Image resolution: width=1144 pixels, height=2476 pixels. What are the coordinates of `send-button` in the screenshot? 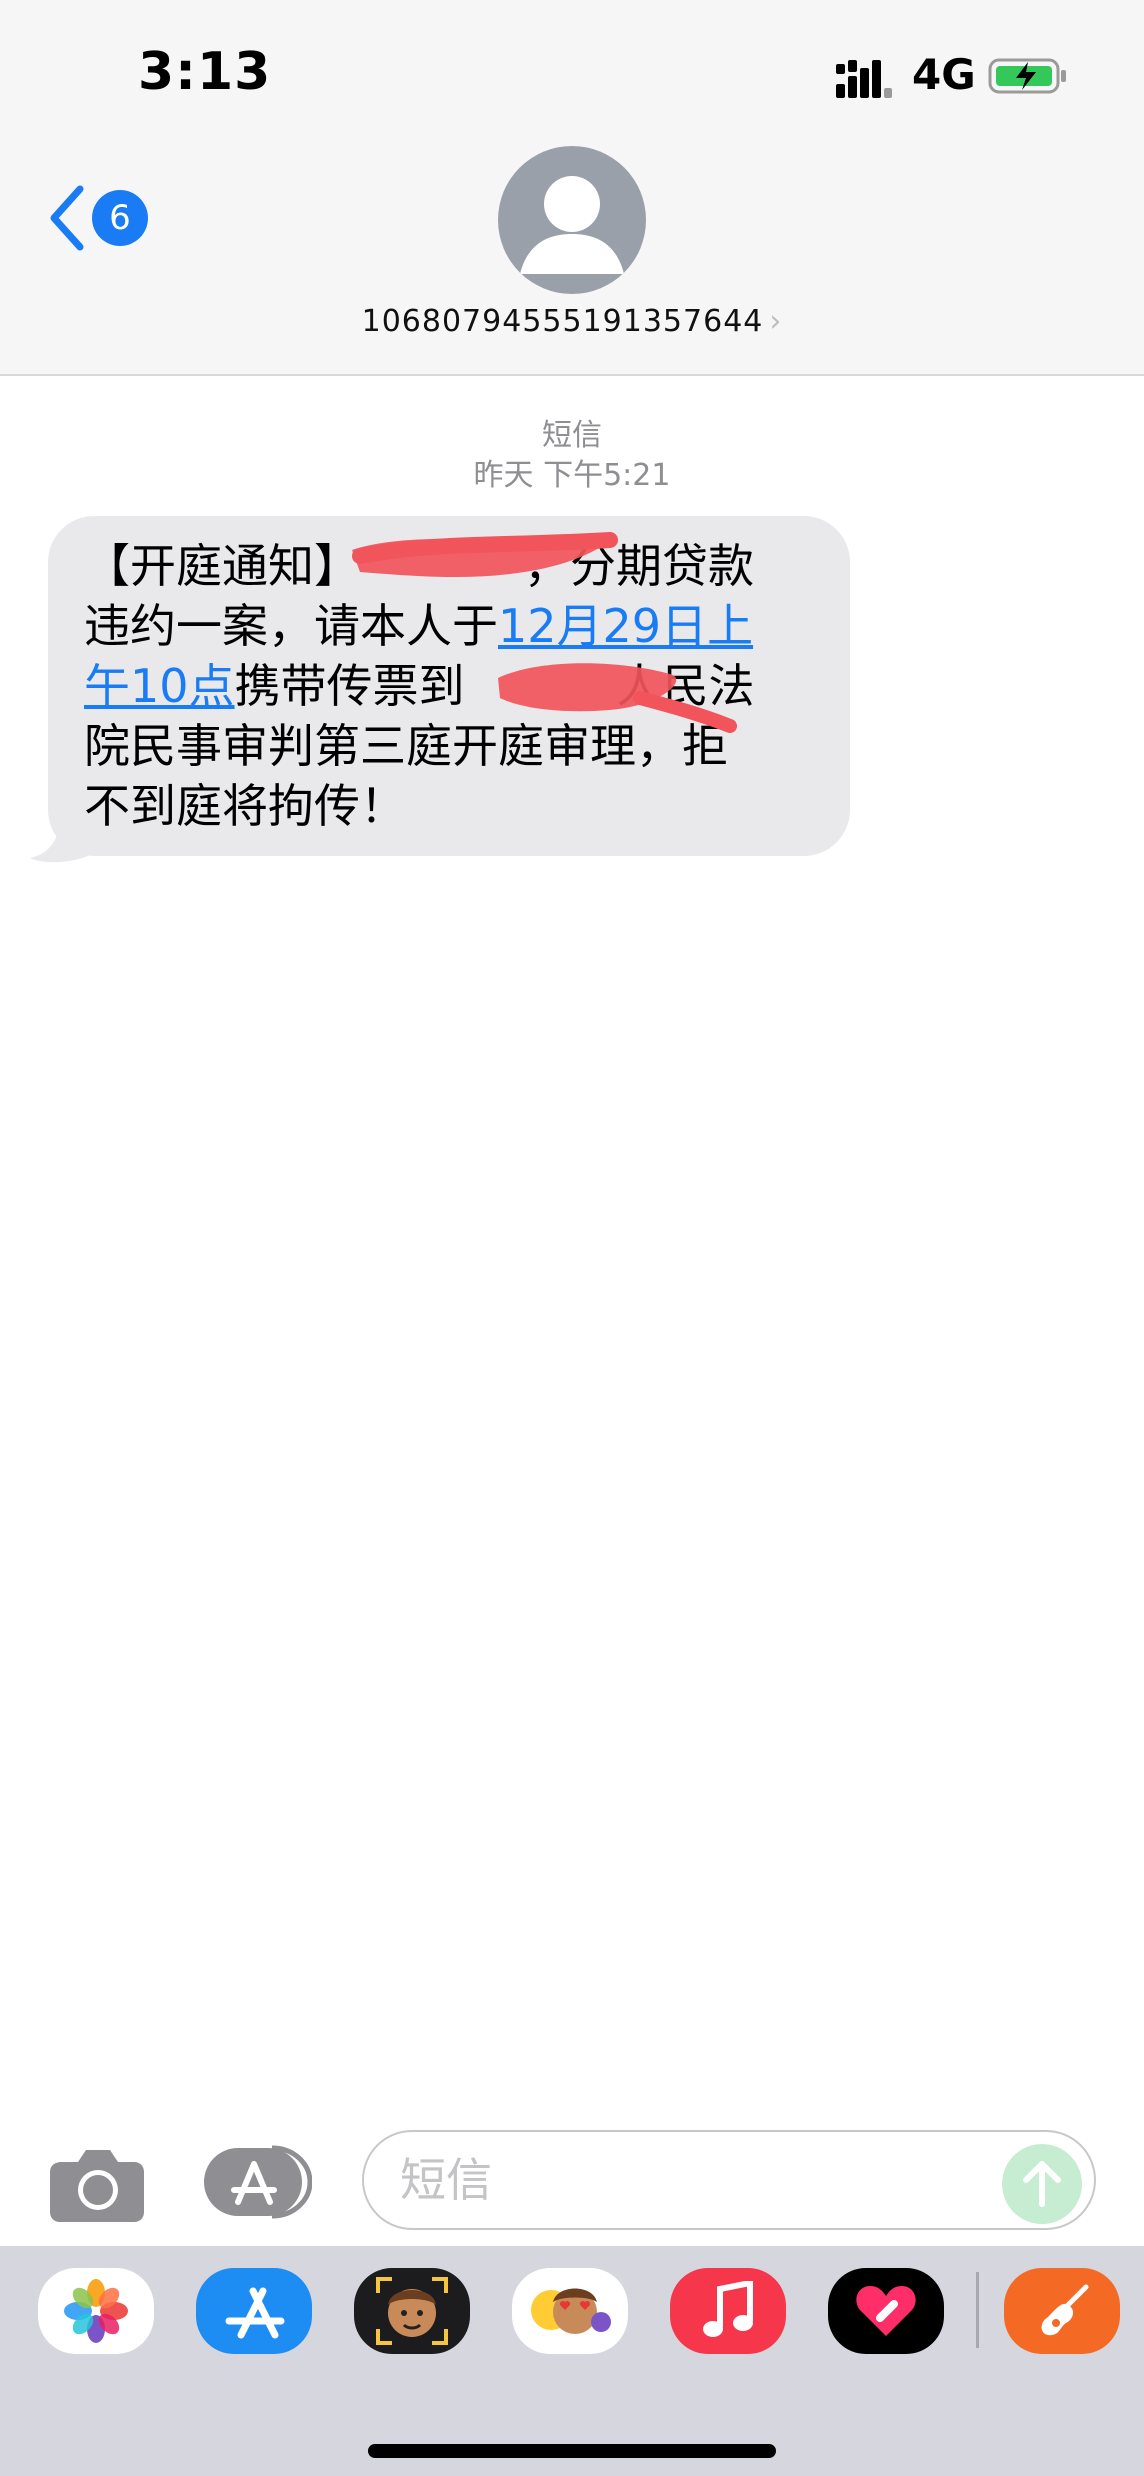 It's located at (1042, 2184).